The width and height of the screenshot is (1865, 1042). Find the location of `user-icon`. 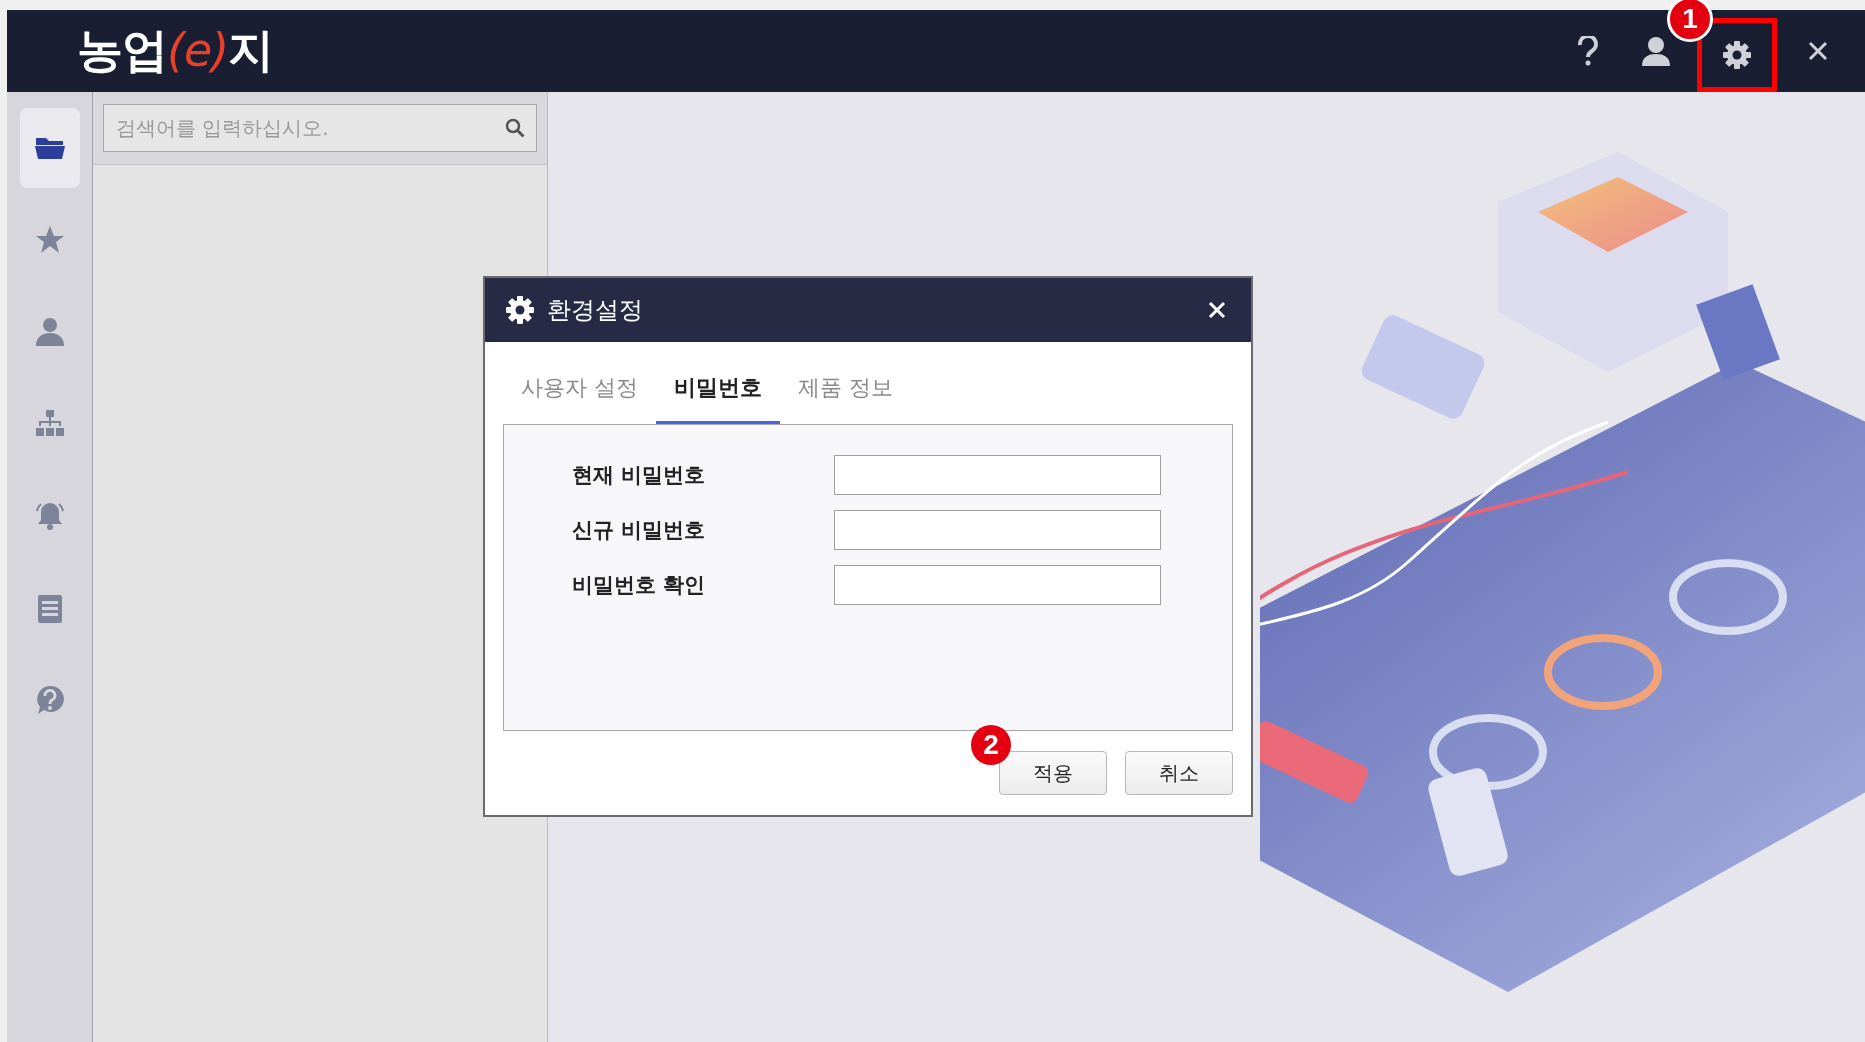

user-icon is located at coordinates (1656, 51).